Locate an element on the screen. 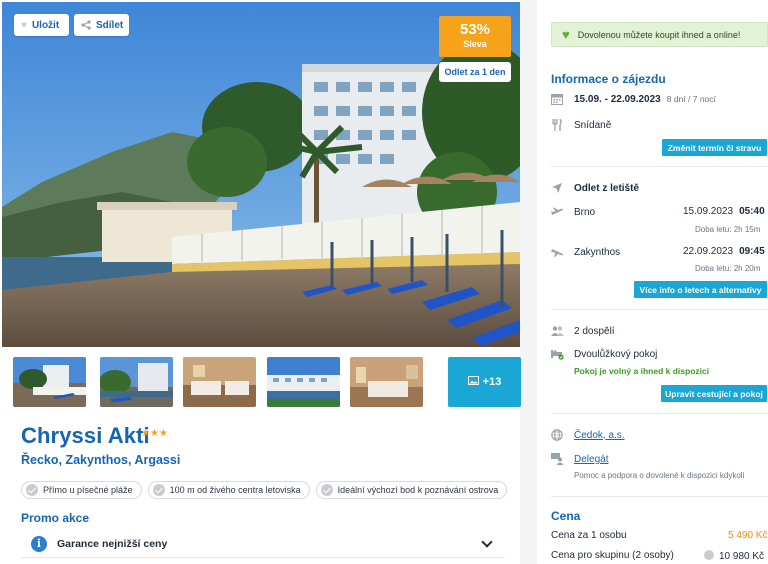  trip-dates-row: 15.09. - 22.09.2023 8 dní / 7 nocí is located at coordinates (633, 99).